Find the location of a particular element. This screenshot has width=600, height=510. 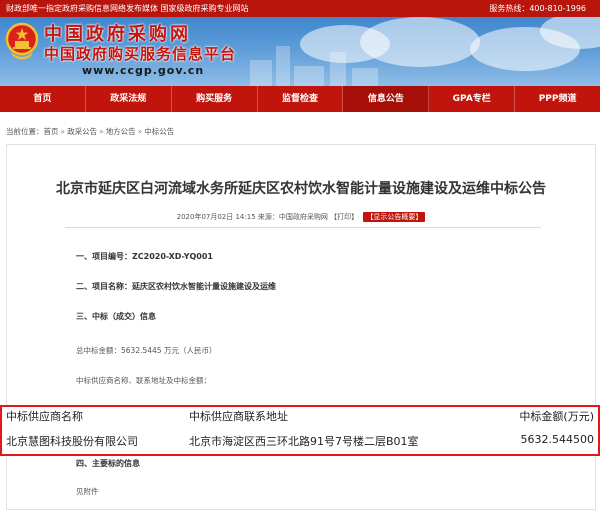

table-header-award-amount: 中标金额(万元) is located at coordinates (556, 416).